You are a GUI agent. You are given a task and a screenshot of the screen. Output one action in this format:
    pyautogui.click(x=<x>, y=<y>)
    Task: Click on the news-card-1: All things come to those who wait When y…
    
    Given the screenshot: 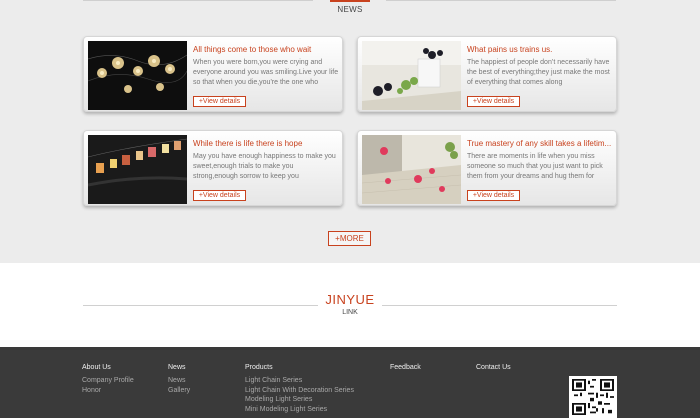 What is the action you would take?
    pyautogui.click(x=213, y=74)
    